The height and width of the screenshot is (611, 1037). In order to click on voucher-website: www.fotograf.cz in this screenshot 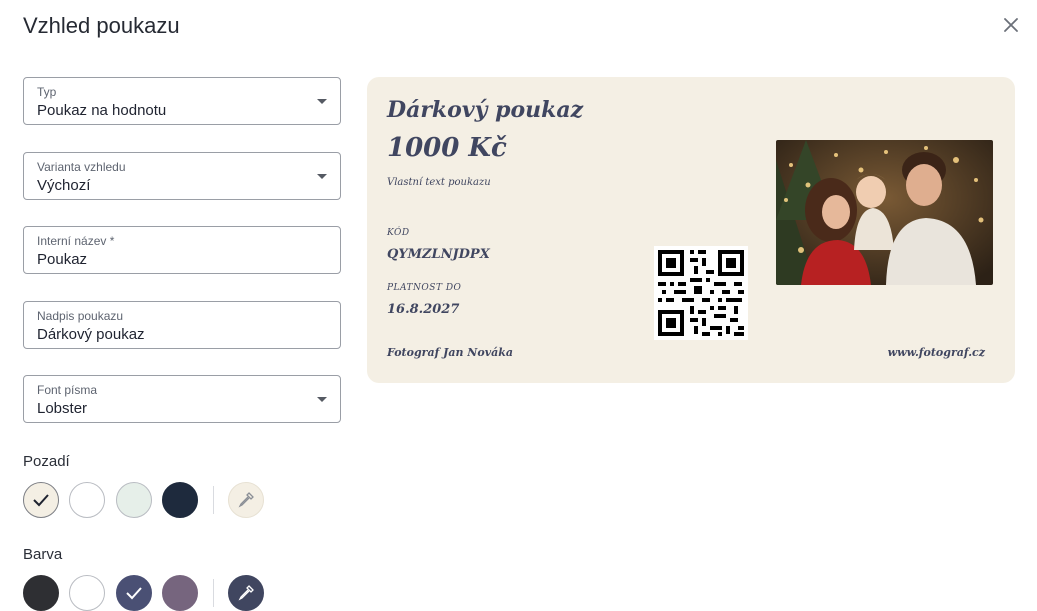, I will do `click(936, 352)`.